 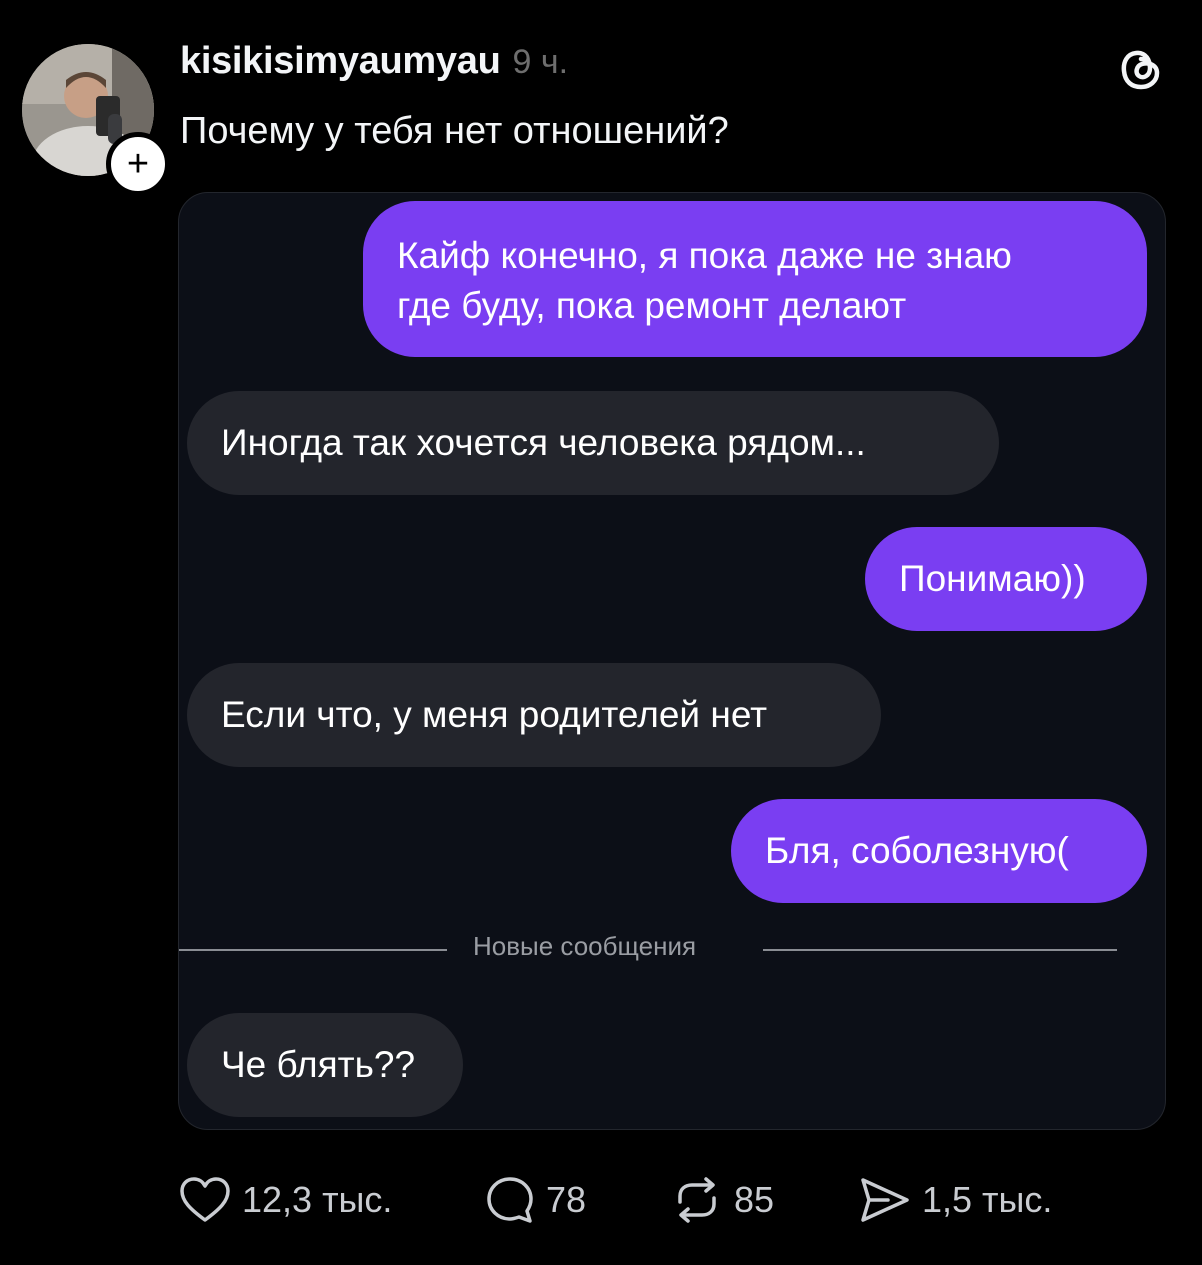 I want to click on author-avatar-wrapper: +, so click(x=96, y=120).